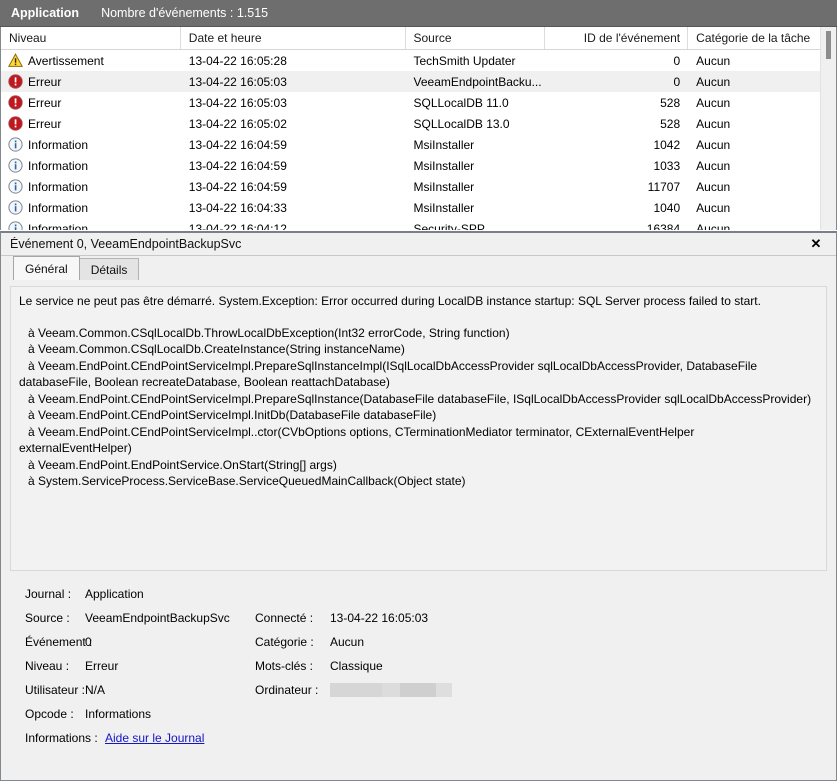  What do you see at coordinates (15, 60) in the screenshot?
I see `warning-icon` at bounding box center [15, 60].